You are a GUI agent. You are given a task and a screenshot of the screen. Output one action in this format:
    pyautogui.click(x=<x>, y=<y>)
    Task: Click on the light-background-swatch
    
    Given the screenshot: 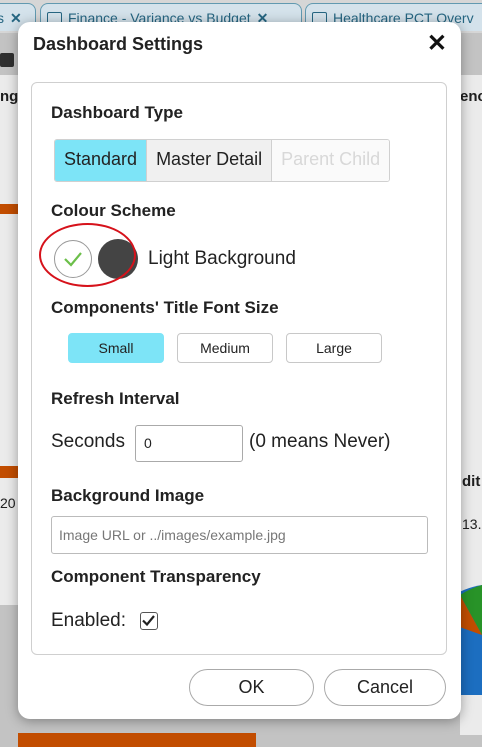 What is the action you would take?
    pyautogui.click(x=73, y=259)
    